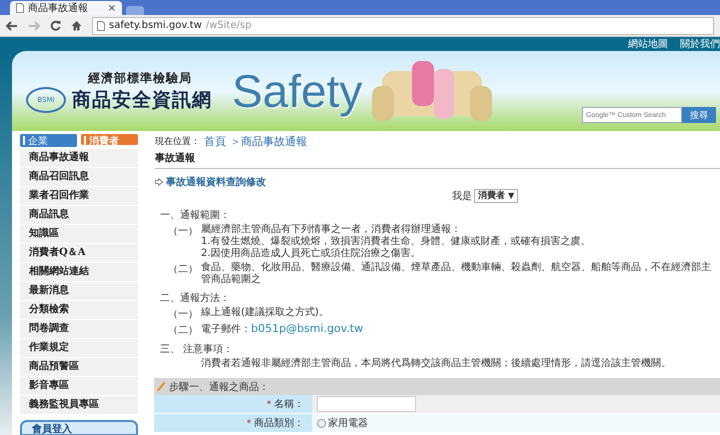 This screenshot has width=720, height=435. I want to click on query-link: 事故通報資料查詢修改, so click(216, 182).